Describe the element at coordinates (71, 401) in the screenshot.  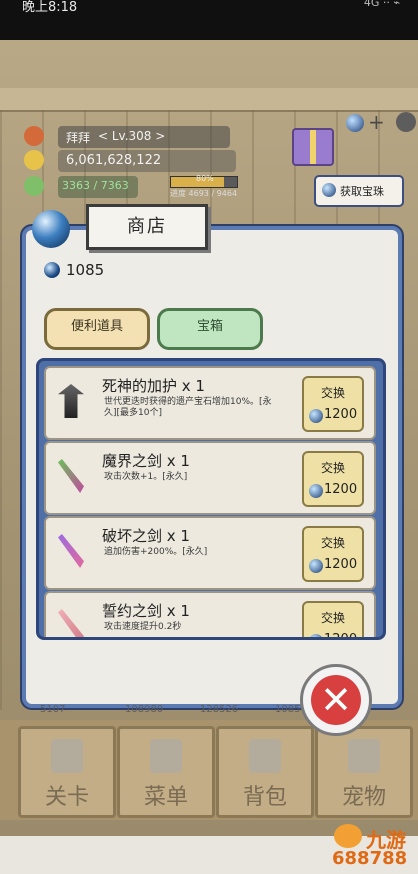
I see `reaper-statue-icon` at that location.